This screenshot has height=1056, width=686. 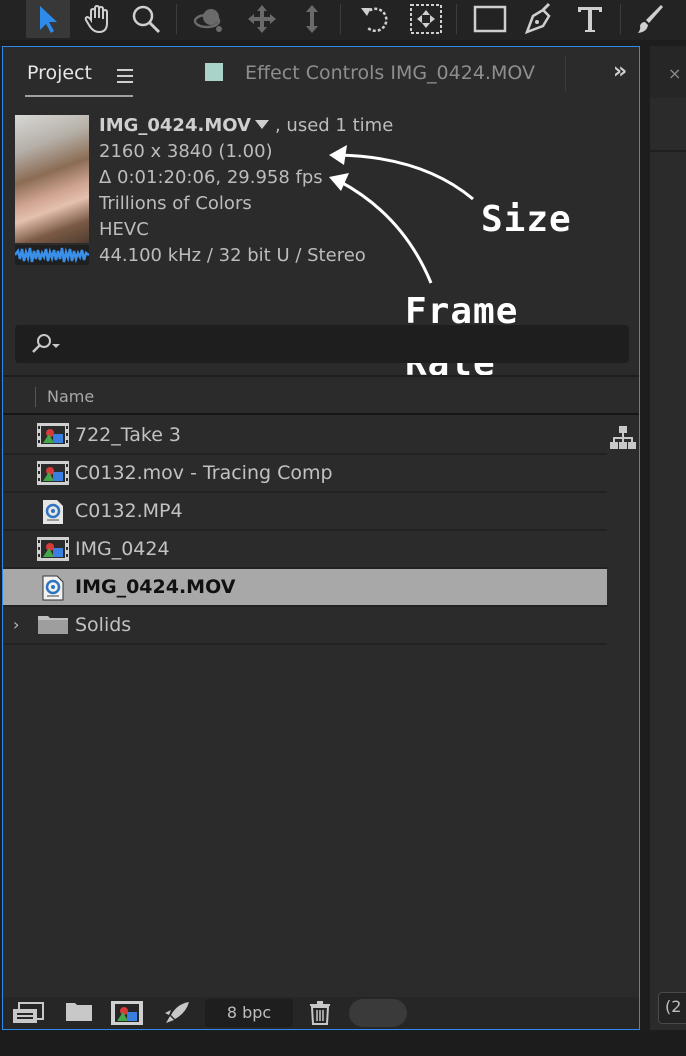 What do you see at coordinates (186, 151) in the screenshot?
I see `footage-size: 2160 x 3840 (1.00)` at bounding box center [186, 151].